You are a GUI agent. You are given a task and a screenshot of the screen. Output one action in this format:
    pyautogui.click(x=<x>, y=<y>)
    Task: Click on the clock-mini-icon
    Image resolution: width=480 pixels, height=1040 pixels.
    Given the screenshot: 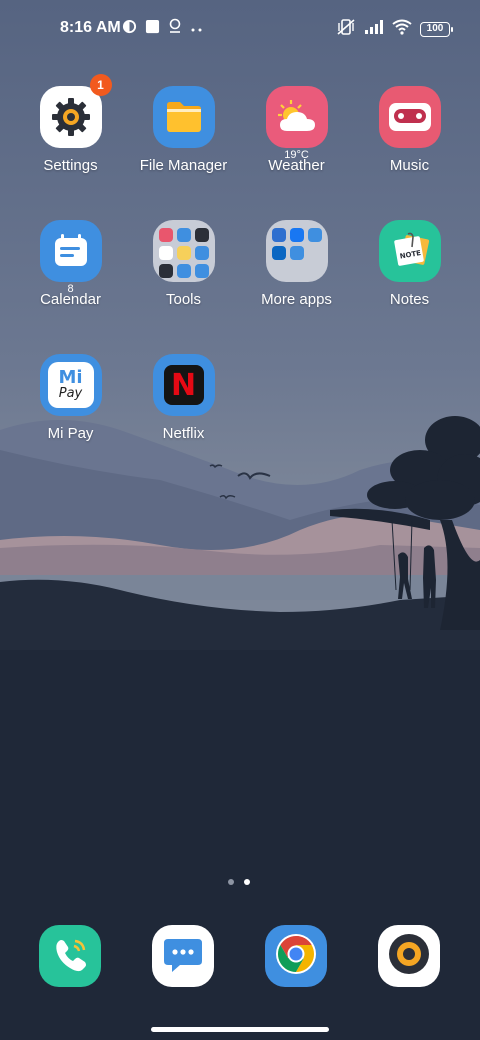 What is the action you would take?
    pyautogui.click(x=201, y=235)
    